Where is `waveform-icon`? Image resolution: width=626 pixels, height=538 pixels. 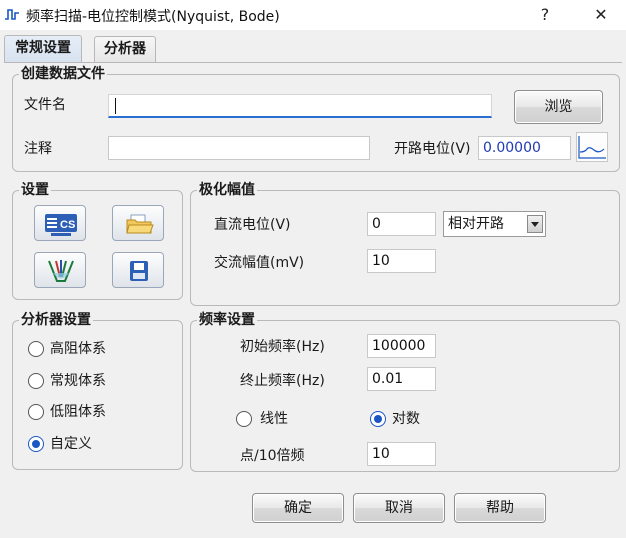
waveform-icon is located at coordinates (12, 14).